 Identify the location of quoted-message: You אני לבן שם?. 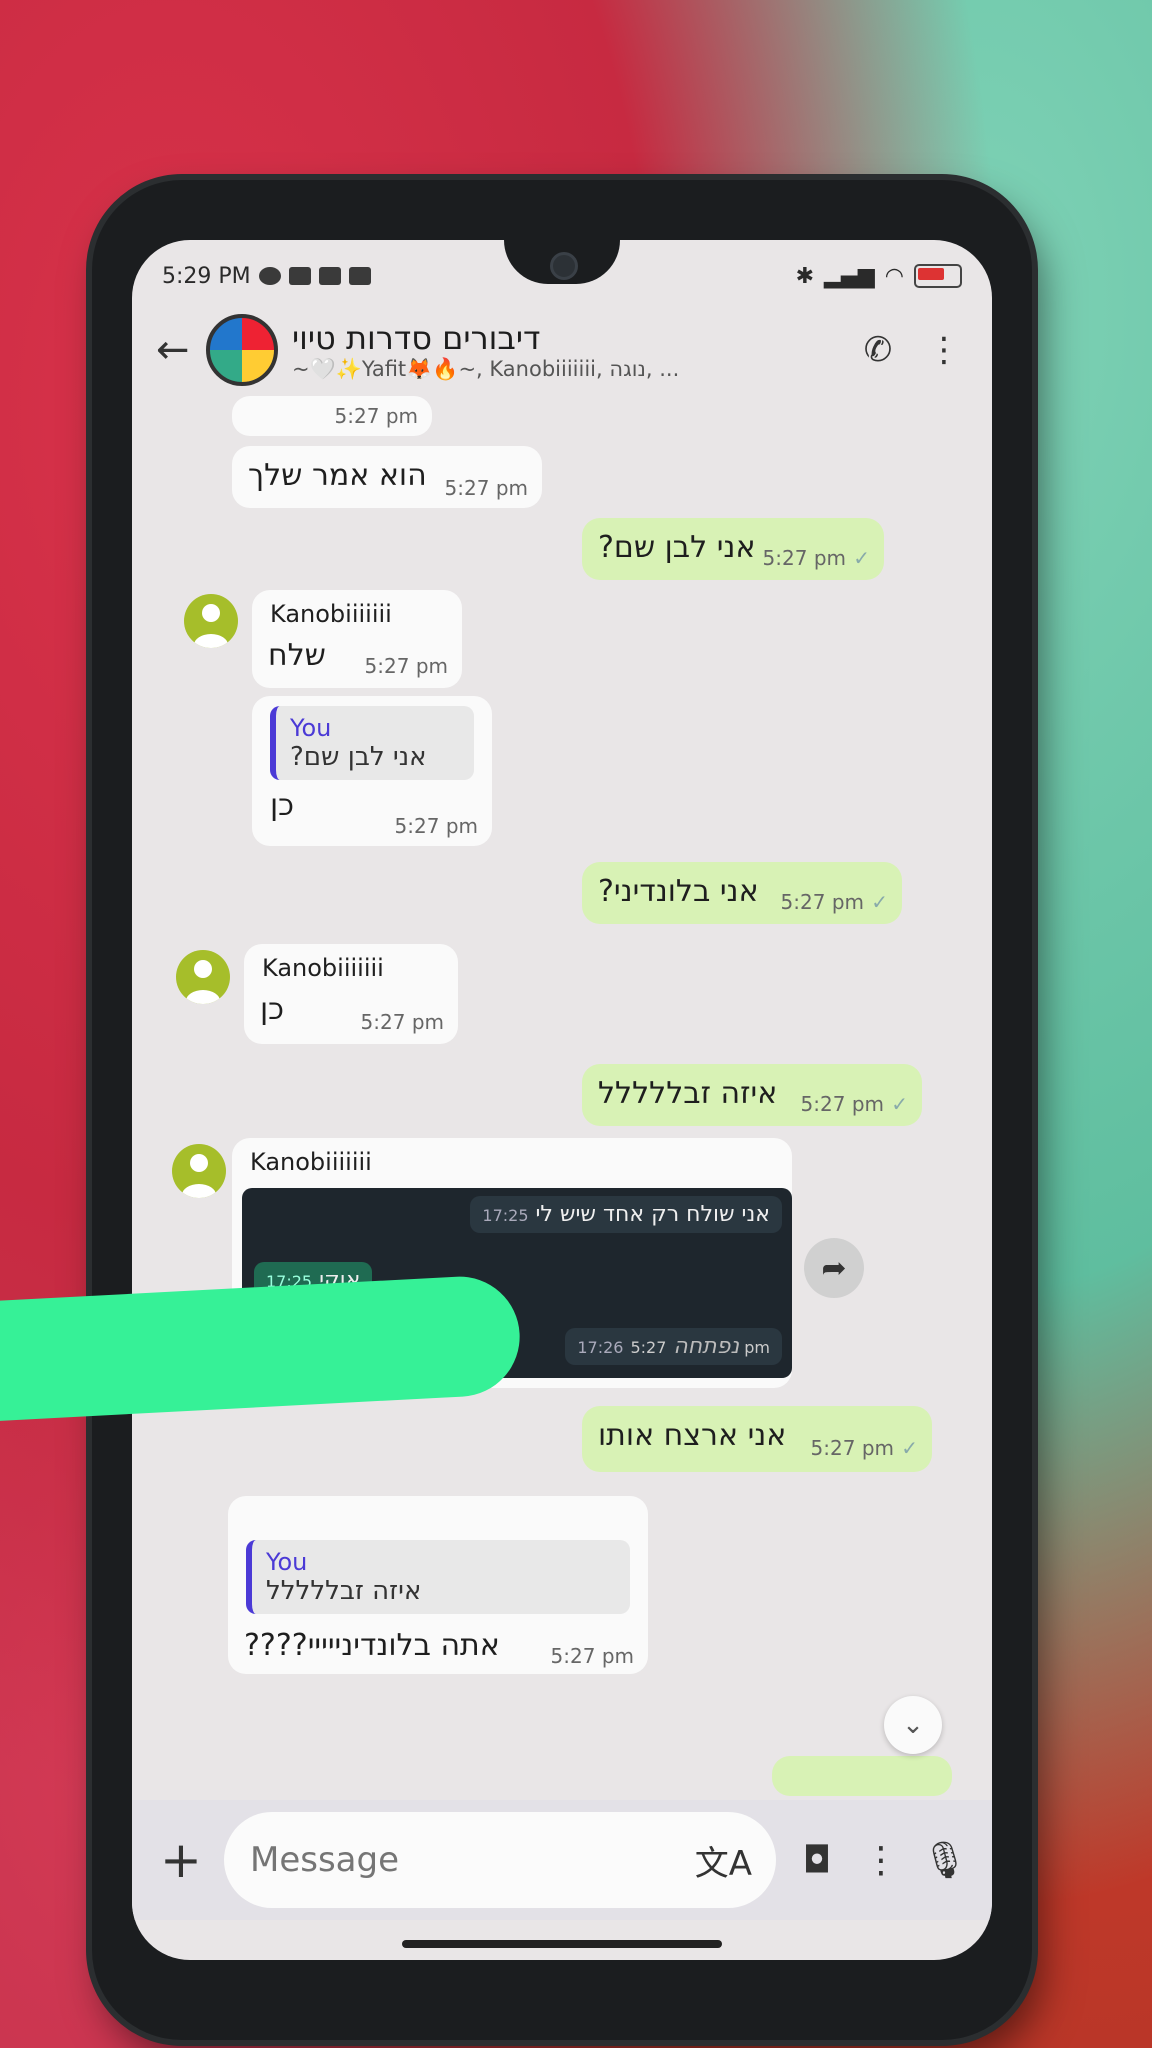
(372, 743).